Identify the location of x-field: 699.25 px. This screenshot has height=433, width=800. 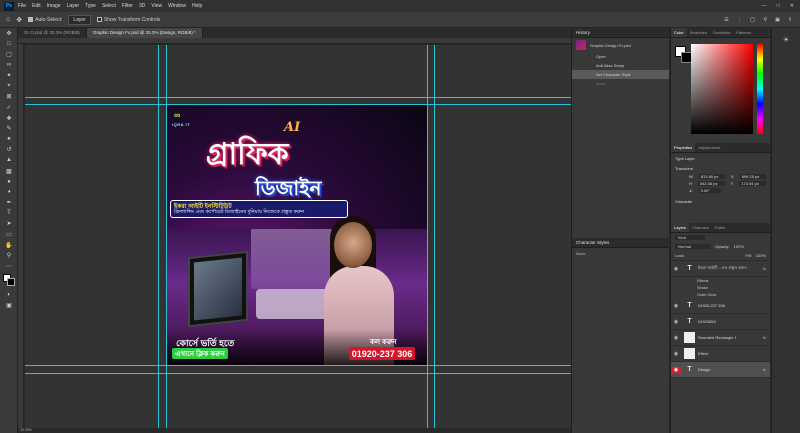
(752, 176).